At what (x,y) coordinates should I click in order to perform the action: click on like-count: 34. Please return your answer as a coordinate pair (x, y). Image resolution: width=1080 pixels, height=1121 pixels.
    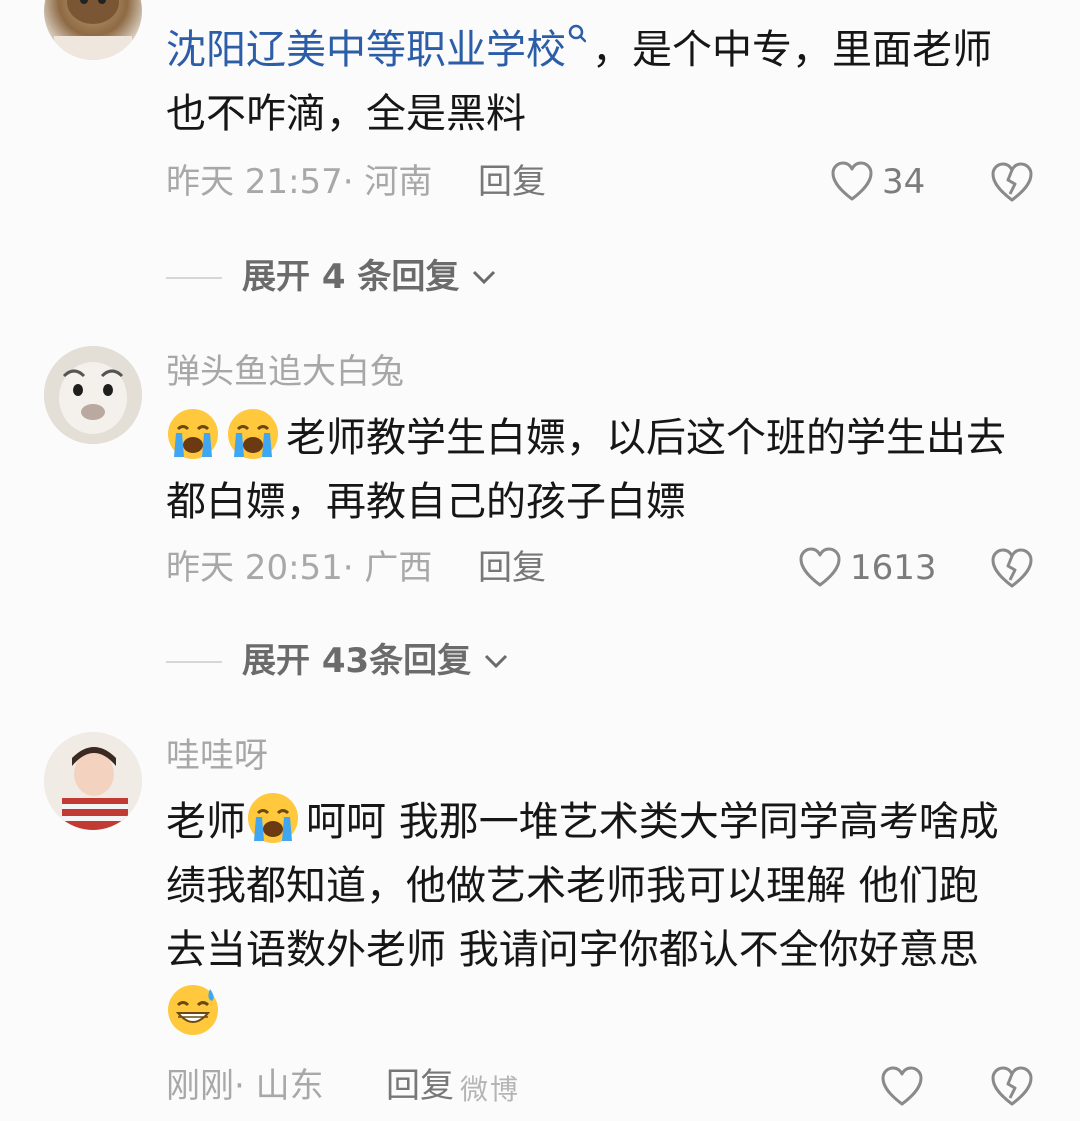
    Looking at the image, I should click on (904, 182).